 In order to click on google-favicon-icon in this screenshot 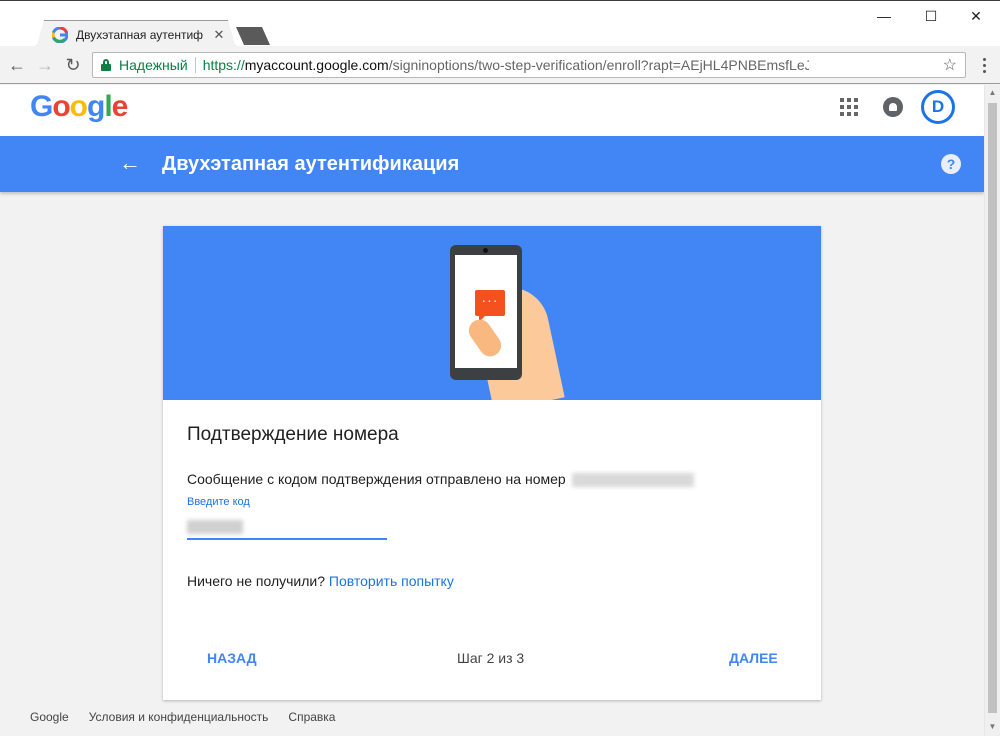, I will do `click(60, 34)`.